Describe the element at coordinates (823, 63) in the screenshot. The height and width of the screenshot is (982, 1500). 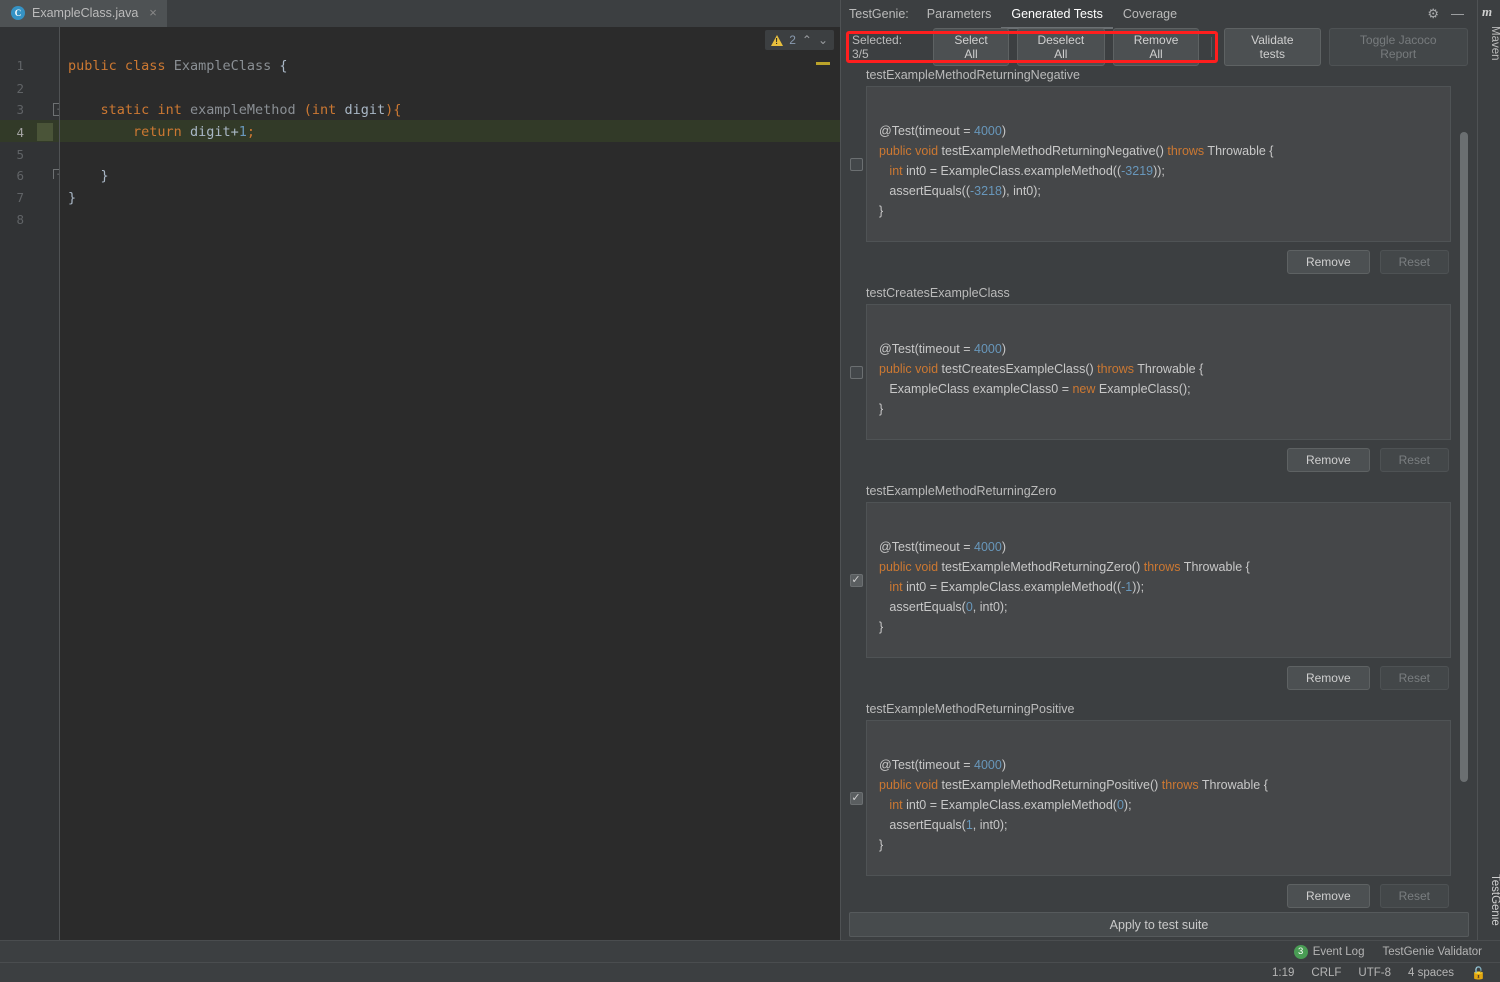
I see `inspection-marker-stripe` at that location.